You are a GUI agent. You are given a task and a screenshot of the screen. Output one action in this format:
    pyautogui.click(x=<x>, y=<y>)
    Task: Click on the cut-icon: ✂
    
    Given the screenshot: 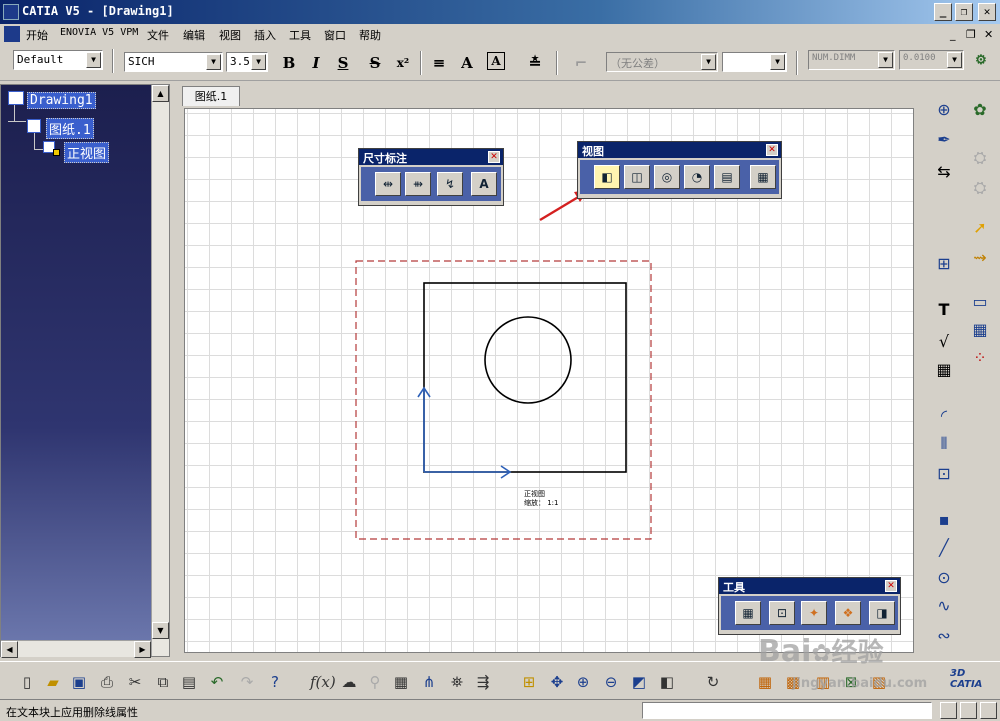 What is the action you would take?
    pyautogui.click(x=135, y=682)
    